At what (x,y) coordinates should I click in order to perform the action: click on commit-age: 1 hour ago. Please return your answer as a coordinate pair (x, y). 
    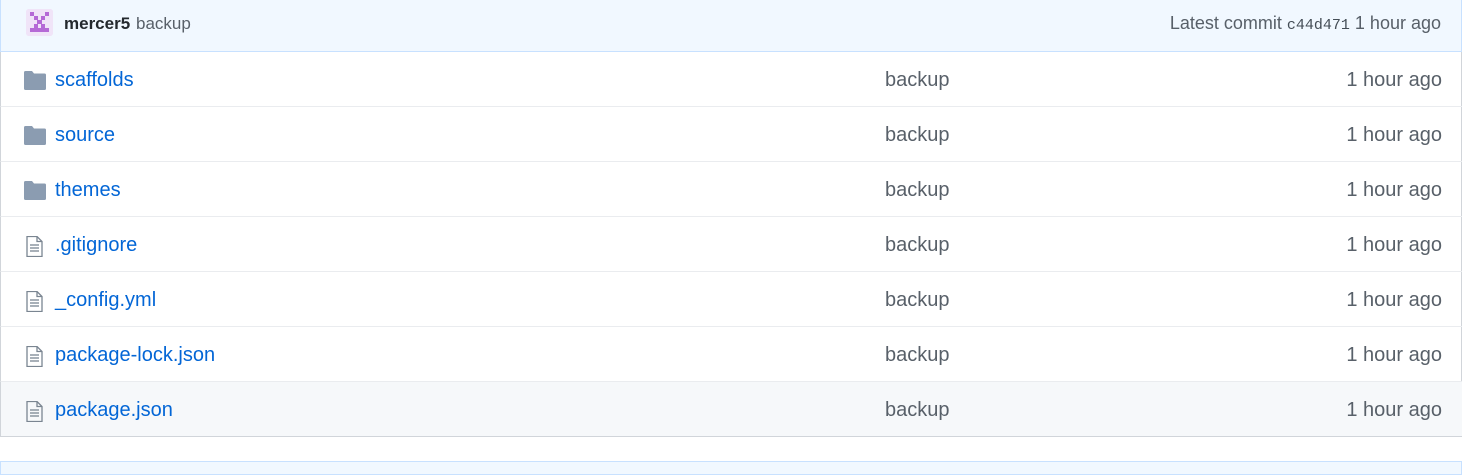
    Looking at the image, I should click on (1397, 23).